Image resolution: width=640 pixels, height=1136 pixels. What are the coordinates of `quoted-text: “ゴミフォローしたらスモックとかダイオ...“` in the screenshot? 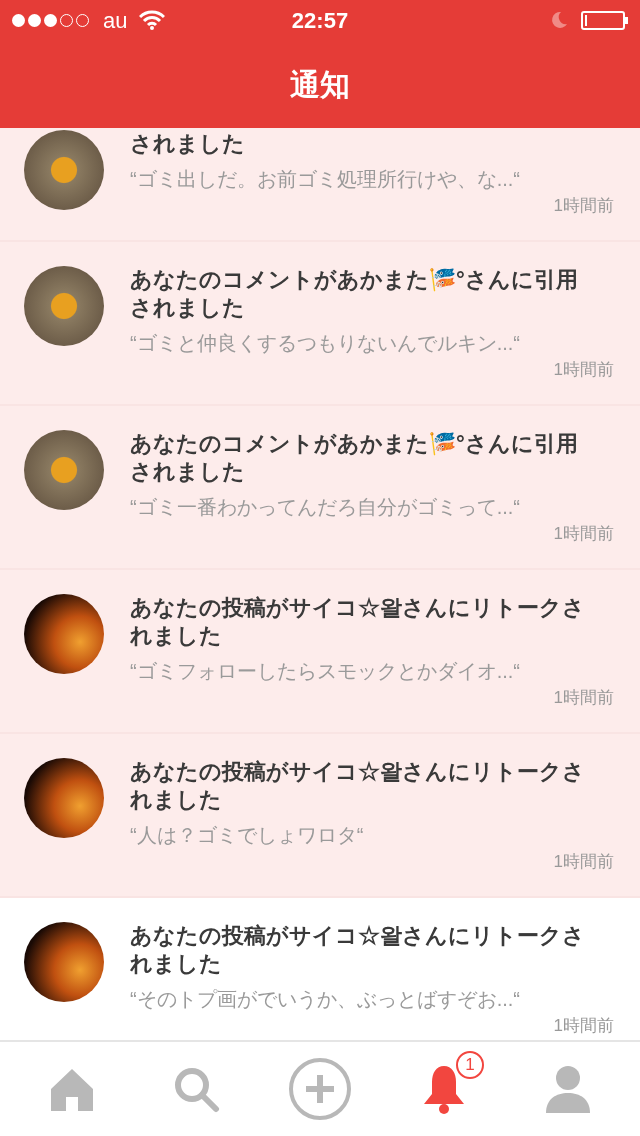 It's located at (325, 671).